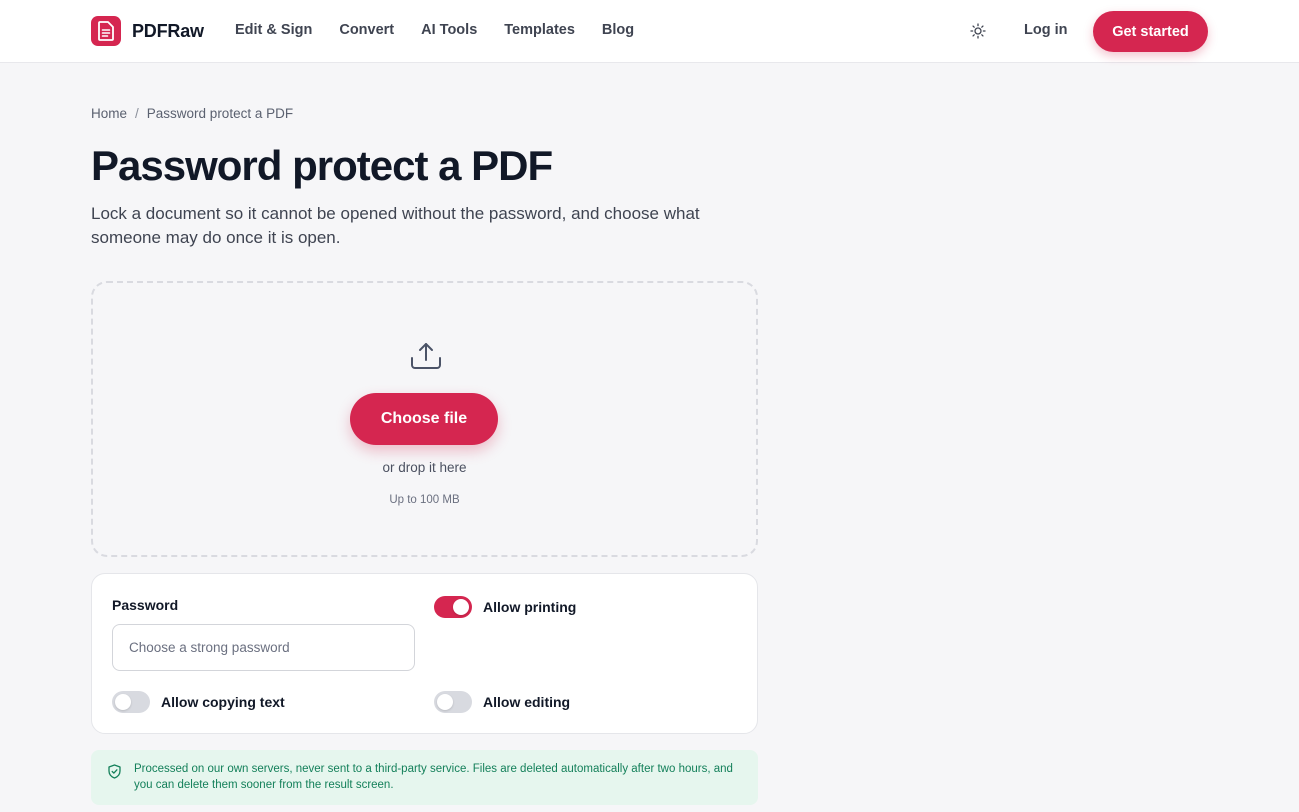  What do you see at coordinates (453, 607) in the screenshot?
I see `allow-printing-toggle` at bounding box center [453, 607].